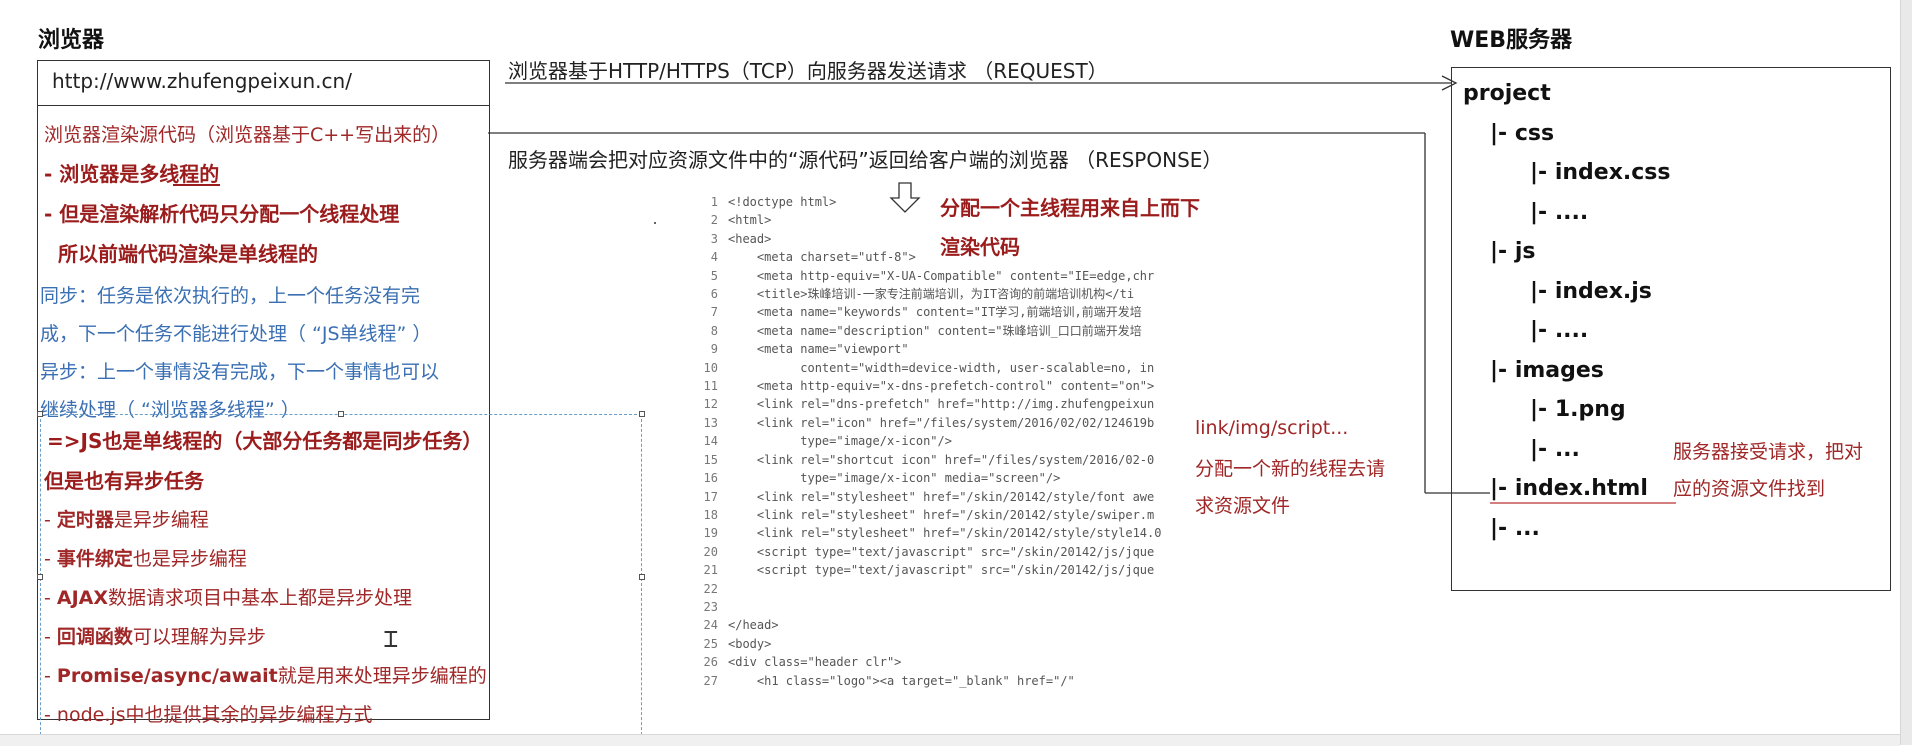  Describe the element at coordinates (941, 662) in the screenshot. I see `code-line: 26 <div class="header clr">` at that location.